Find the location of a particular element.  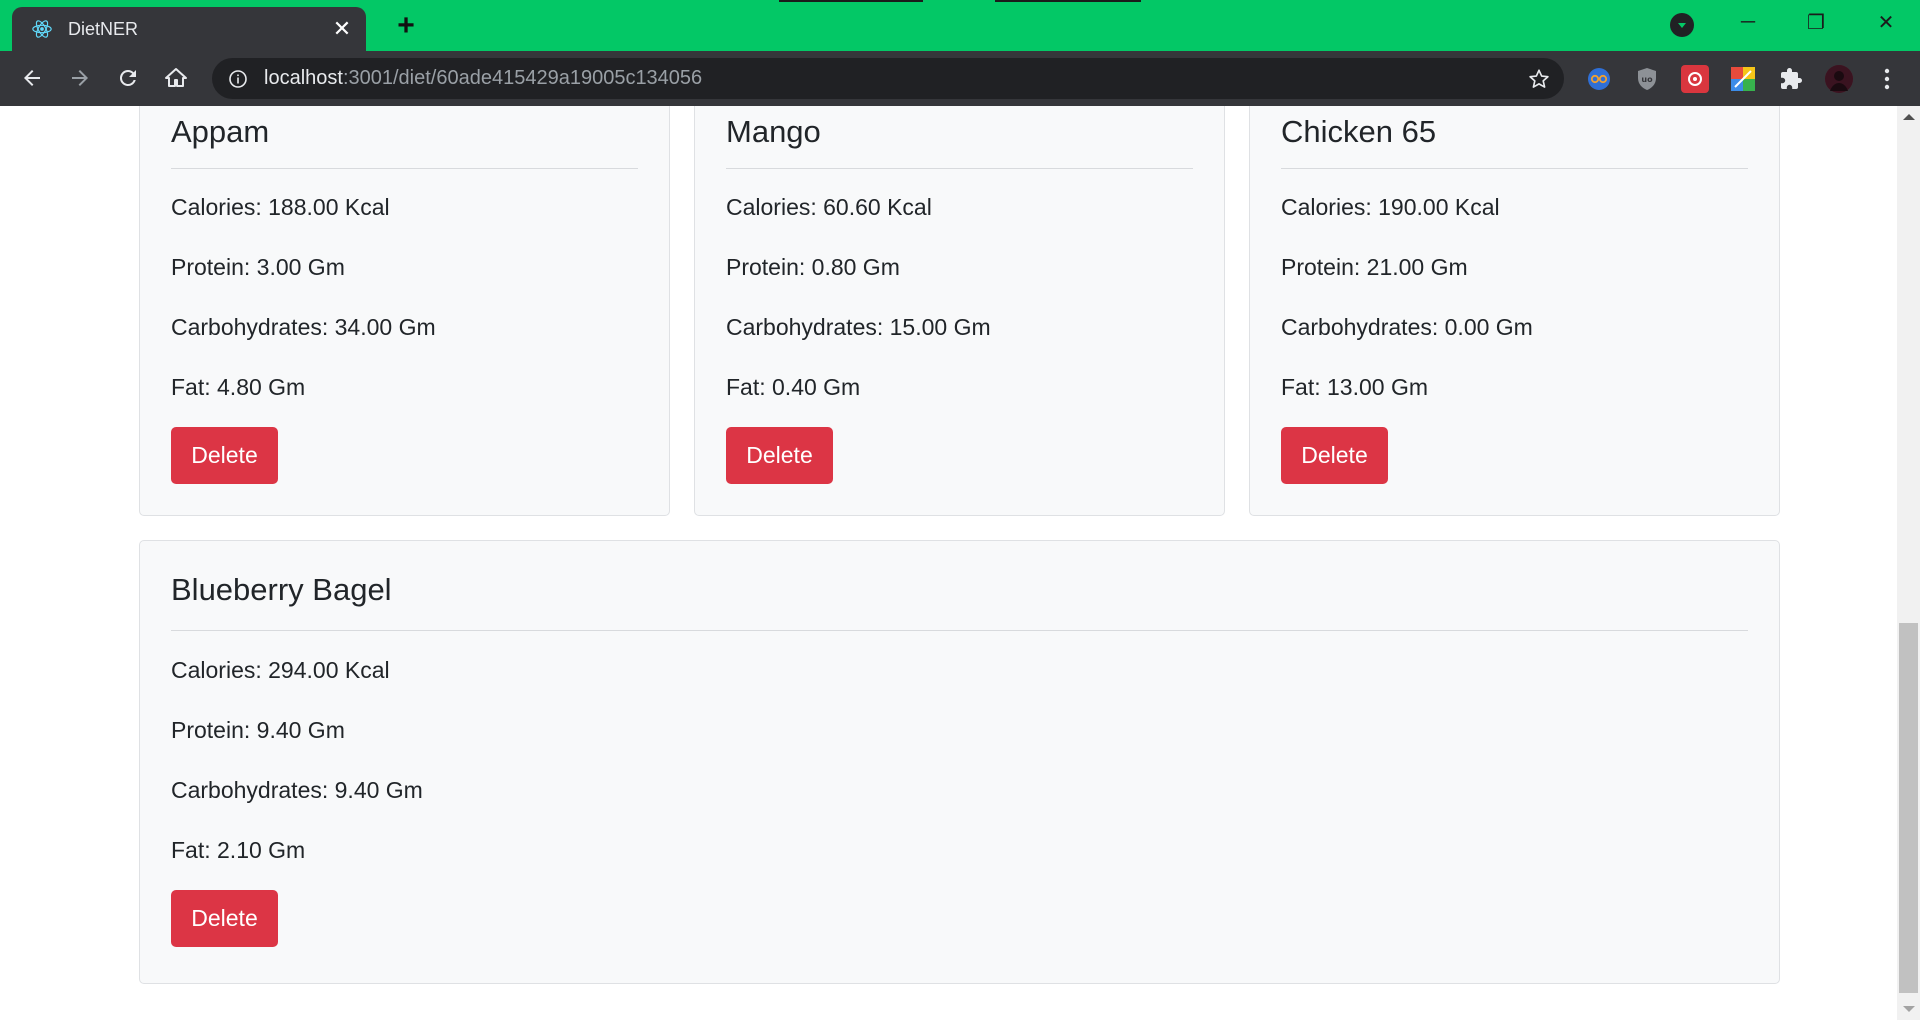

carbs-text: Carbohydrates: 34.00 Gm is located at coordinates (303, 327).